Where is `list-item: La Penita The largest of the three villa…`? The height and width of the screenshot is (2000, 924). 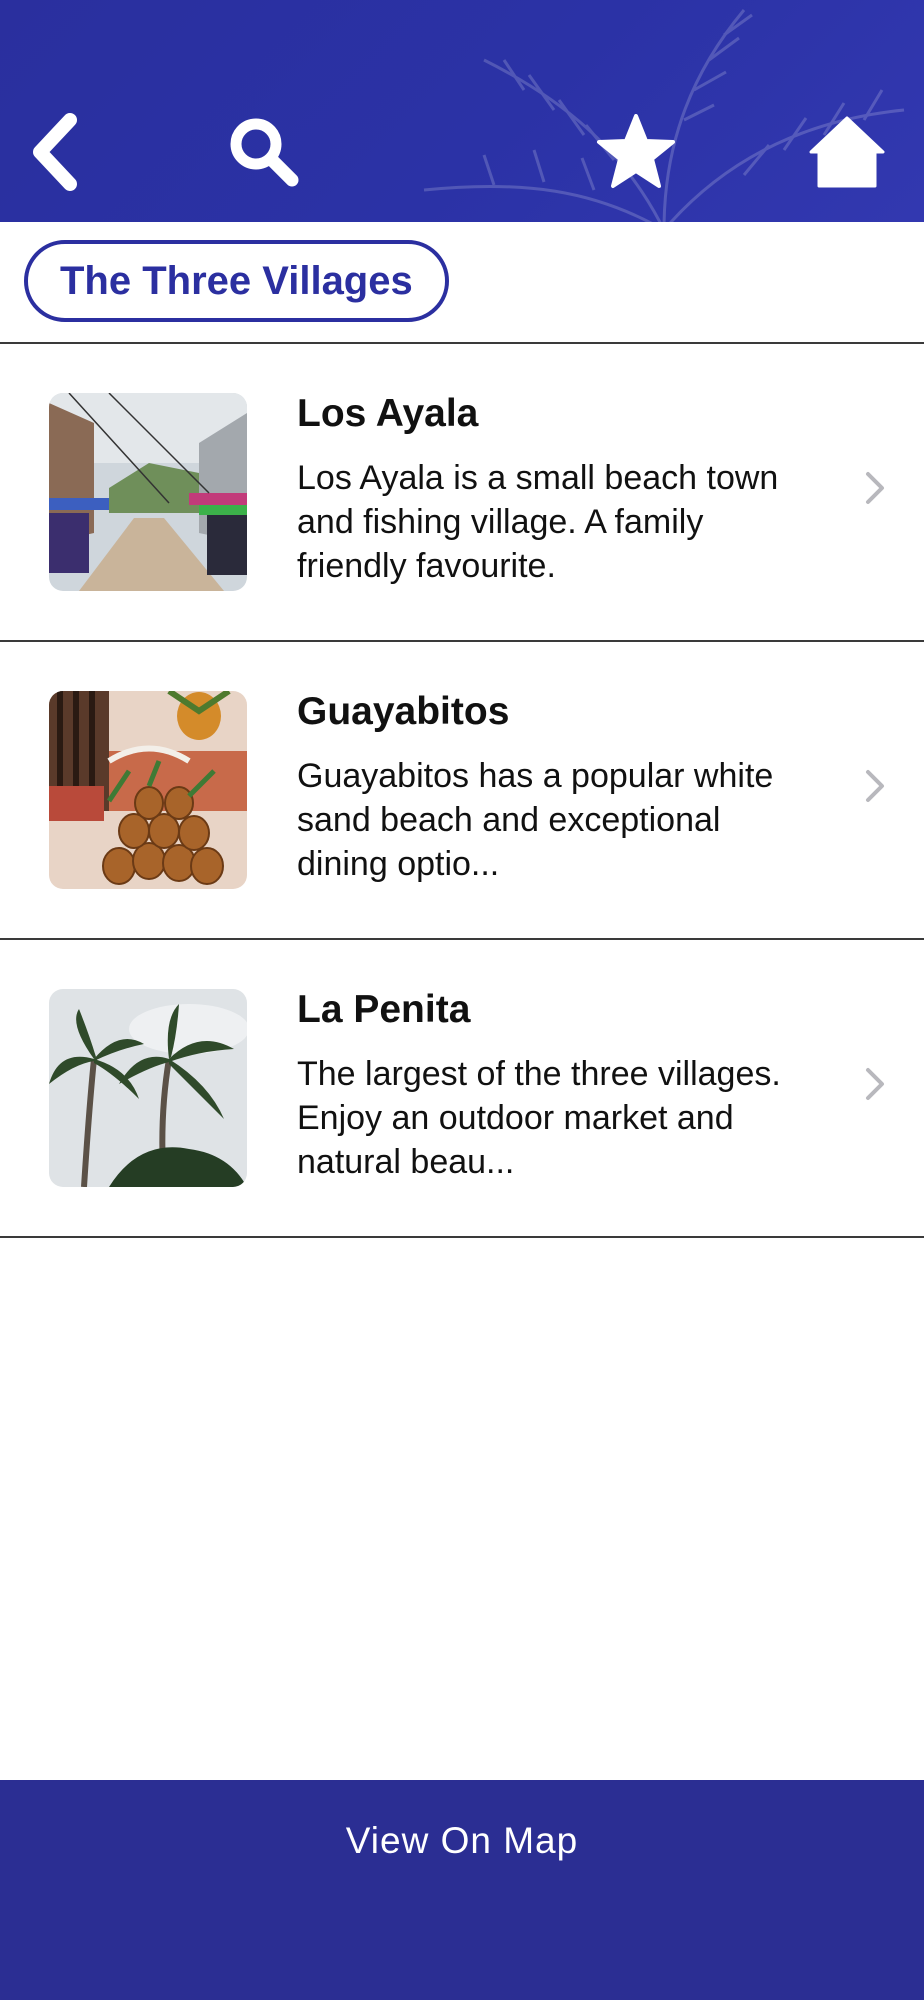
list-item: La Penita The largest of the three villa… is located at coordinates (462, 1089).